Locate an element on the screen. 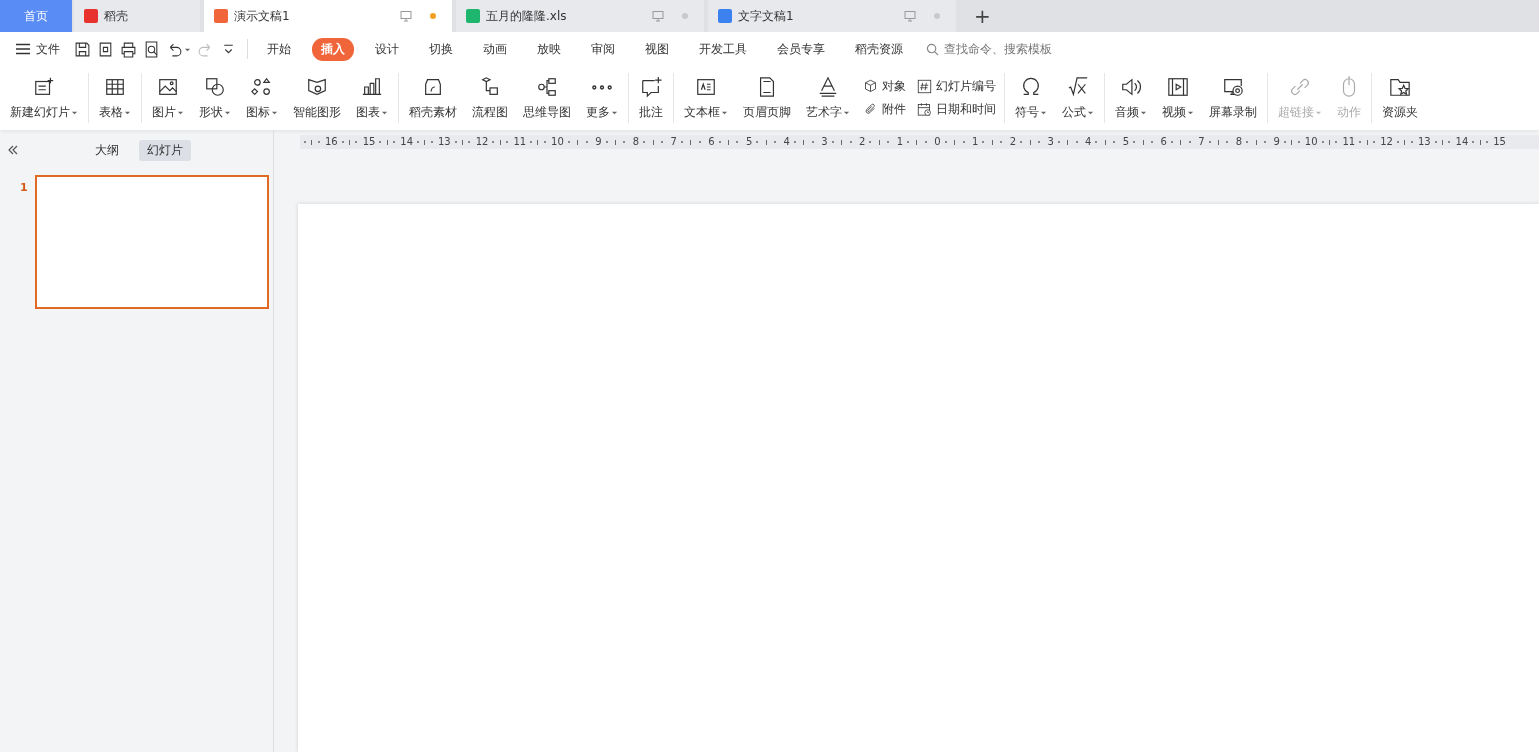 The width and height of the screenshot is (1539, 752). cube-icon is located at coordinates (870, 86).